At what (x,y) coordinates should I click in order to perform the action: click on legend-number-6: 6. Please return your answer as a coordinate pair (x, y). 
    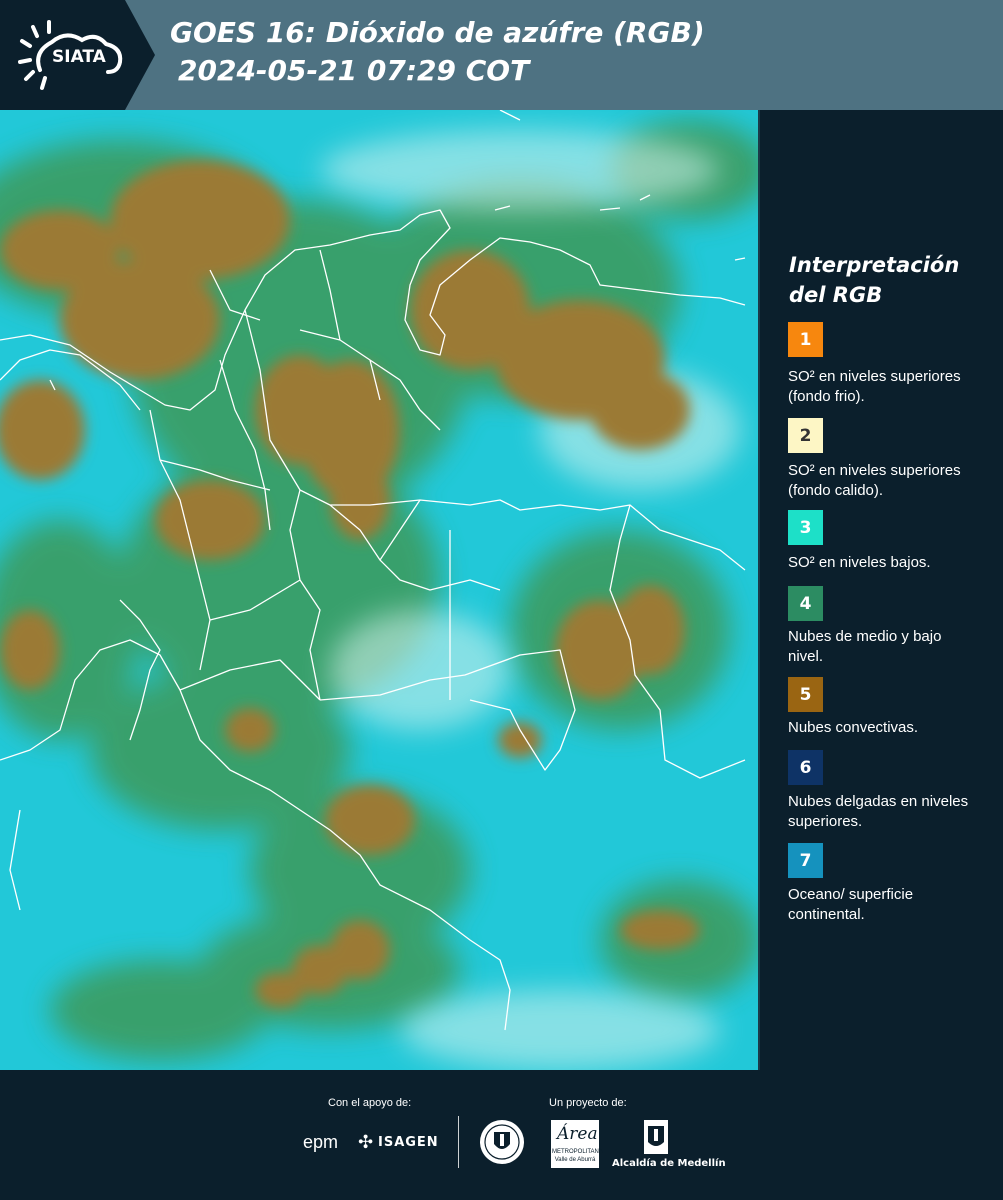
    Looking at the image, I should click on (805, 767).